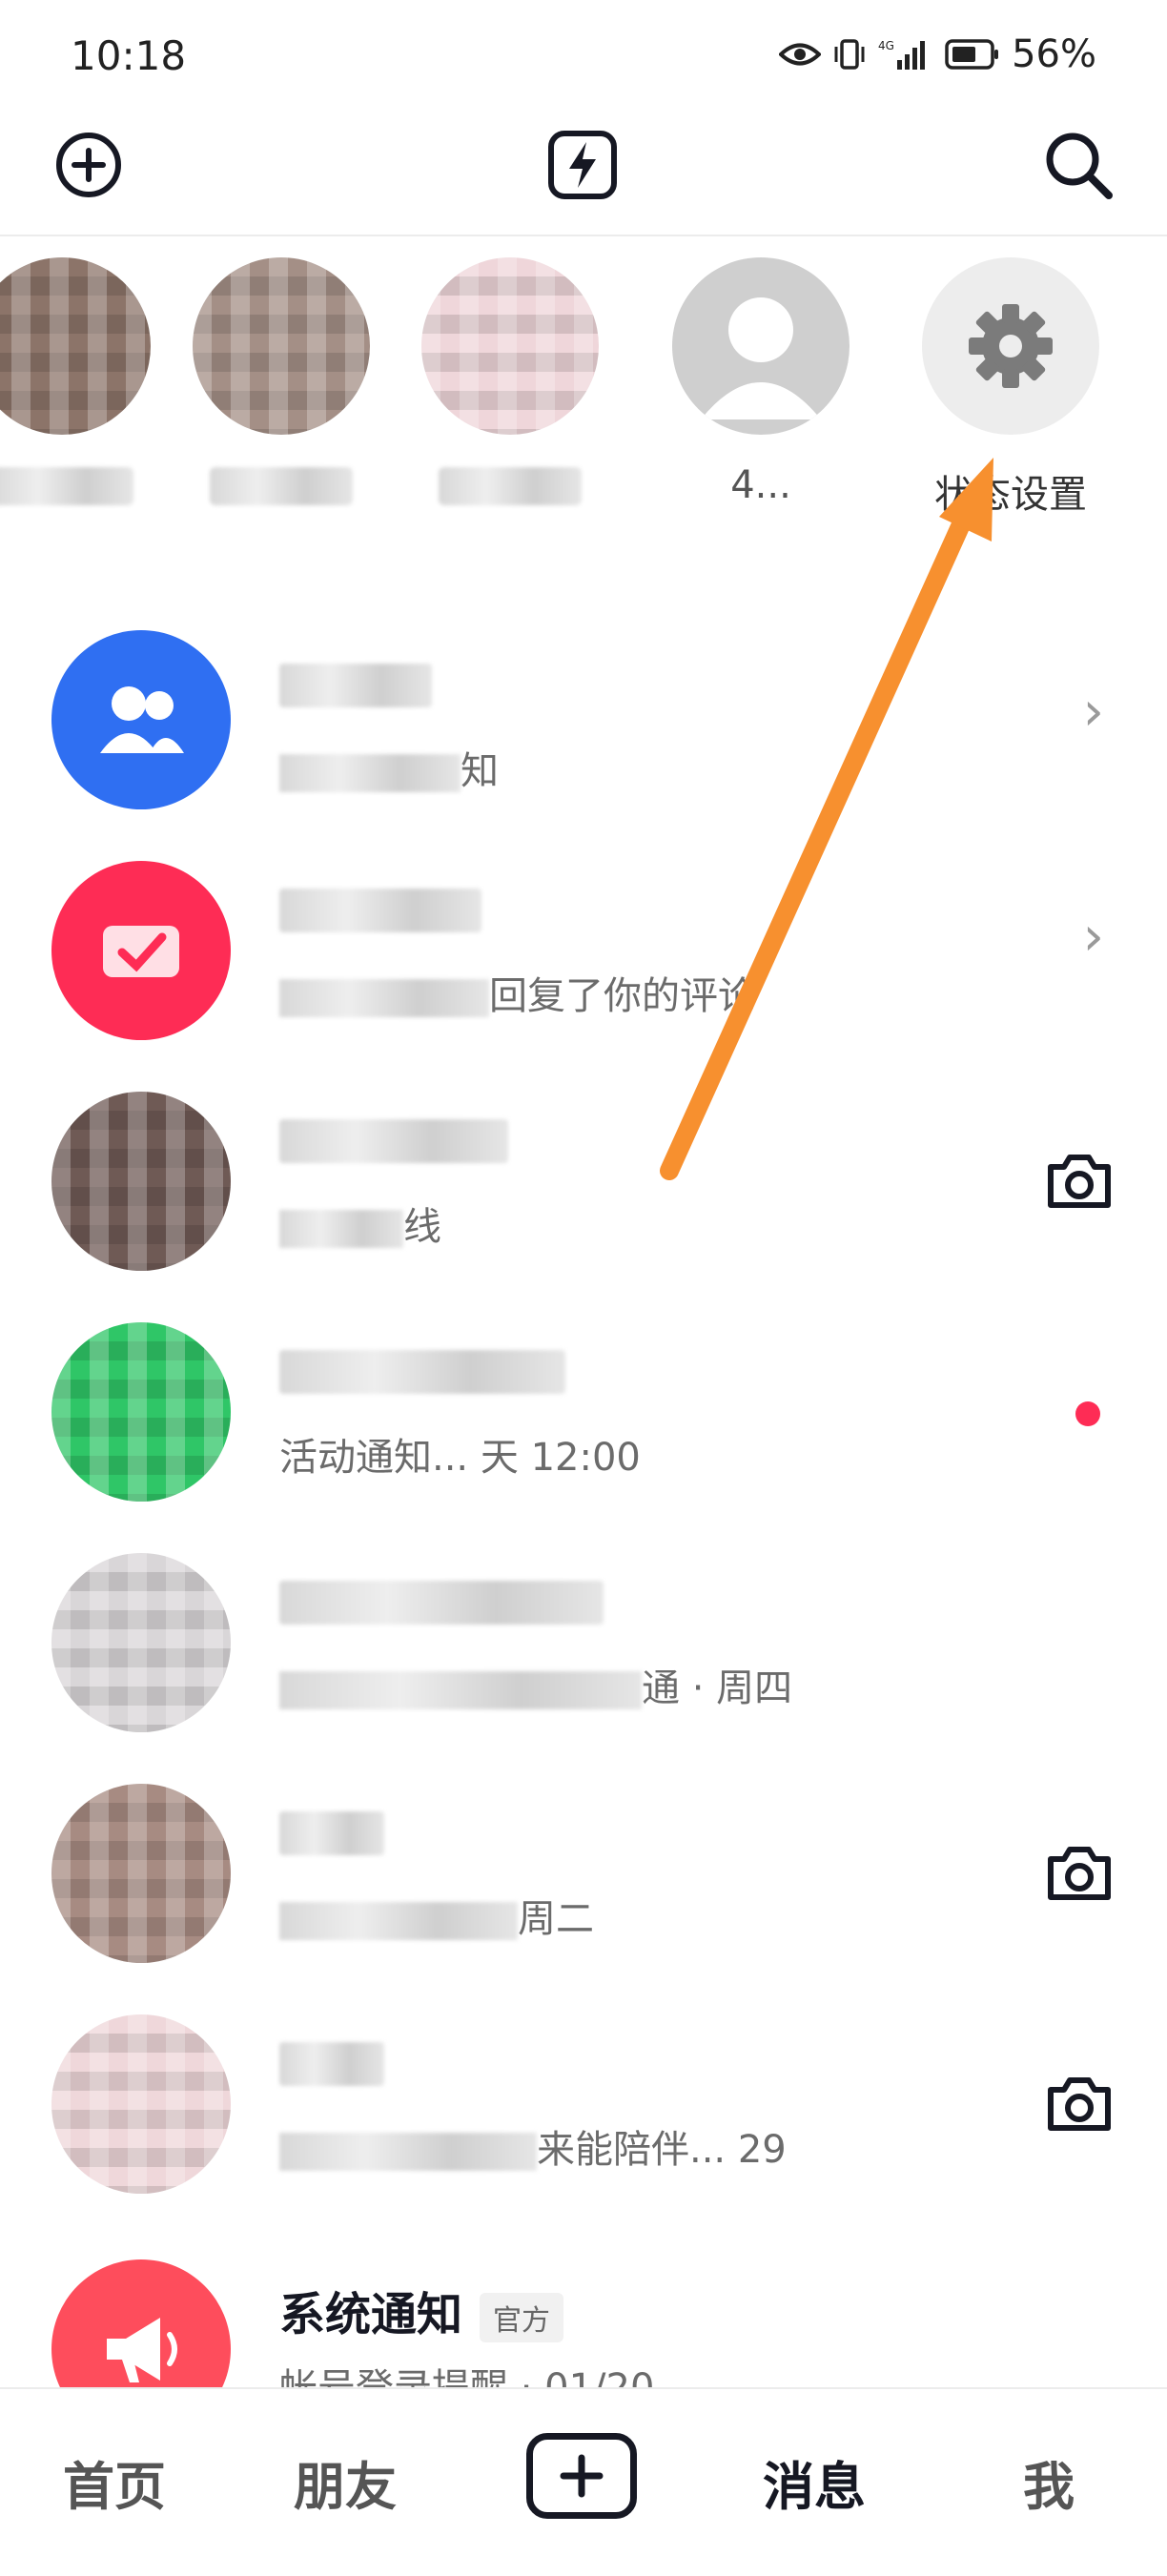 Image resolution: width=1167 pixels, height=2576 pixels. I want to click on nav-friends: 朋友, so click(345, 2482).